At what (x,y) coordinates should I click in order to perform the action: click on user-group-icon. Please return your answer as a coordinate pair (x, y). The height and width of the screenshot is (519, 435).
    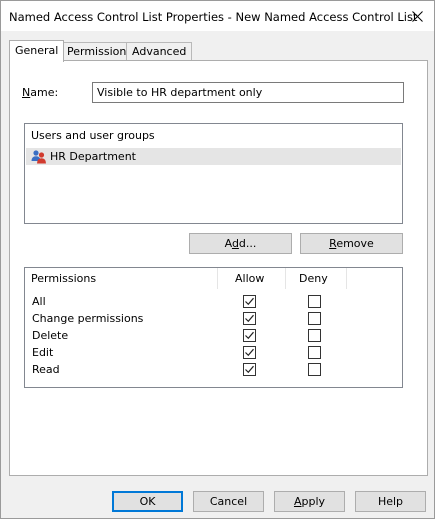
    Looking at the image, I should click on (38, 157).